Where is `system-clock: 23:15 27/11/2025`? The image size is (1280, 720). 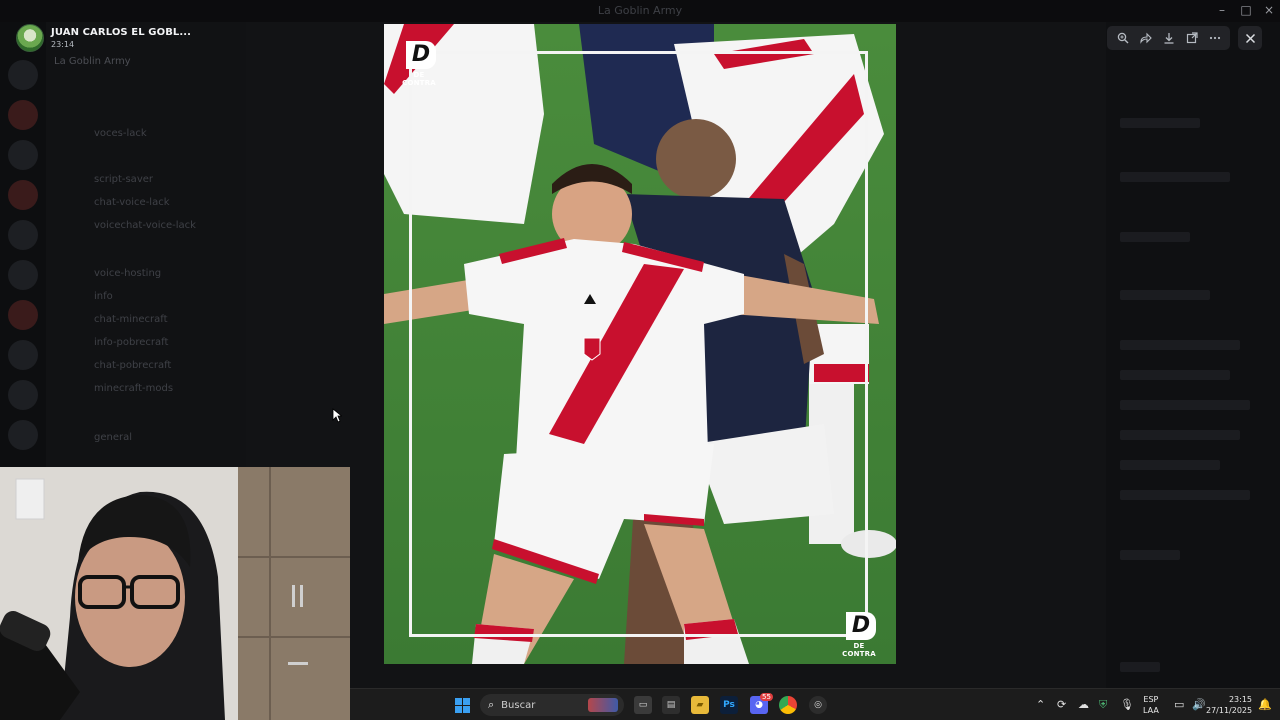 system-clock: 23:15 27/11/2025 is located at coordinates (1229, 705).